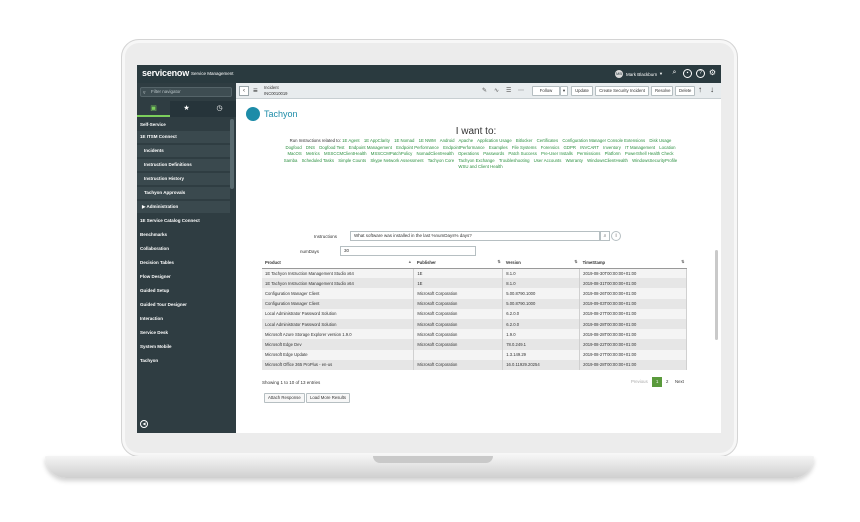 This screenshot has height=522, width=860. I want to click on column-header: Publisher ⇅, so click(458, 263).